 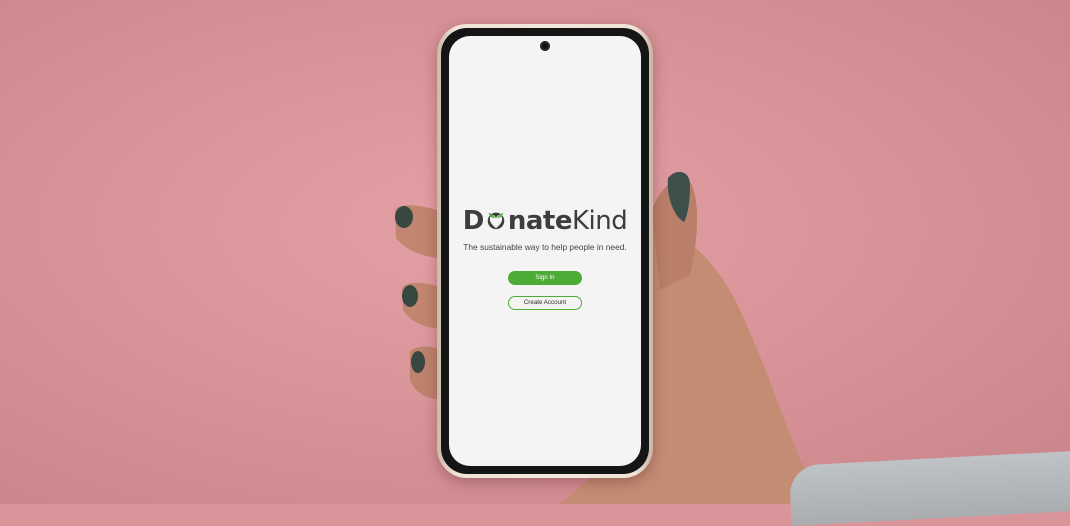 I want to click on logo-bold-text: nate, so click(x=540, y=221).